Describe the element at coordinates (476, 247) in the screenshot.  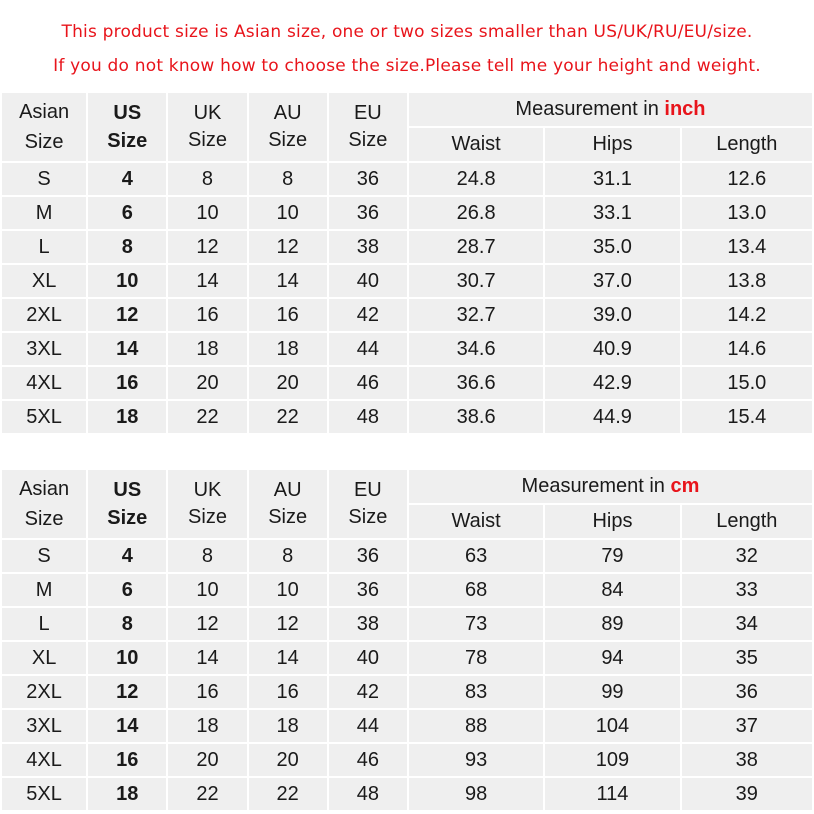
I see `cell-waist: 28.7` at that location.